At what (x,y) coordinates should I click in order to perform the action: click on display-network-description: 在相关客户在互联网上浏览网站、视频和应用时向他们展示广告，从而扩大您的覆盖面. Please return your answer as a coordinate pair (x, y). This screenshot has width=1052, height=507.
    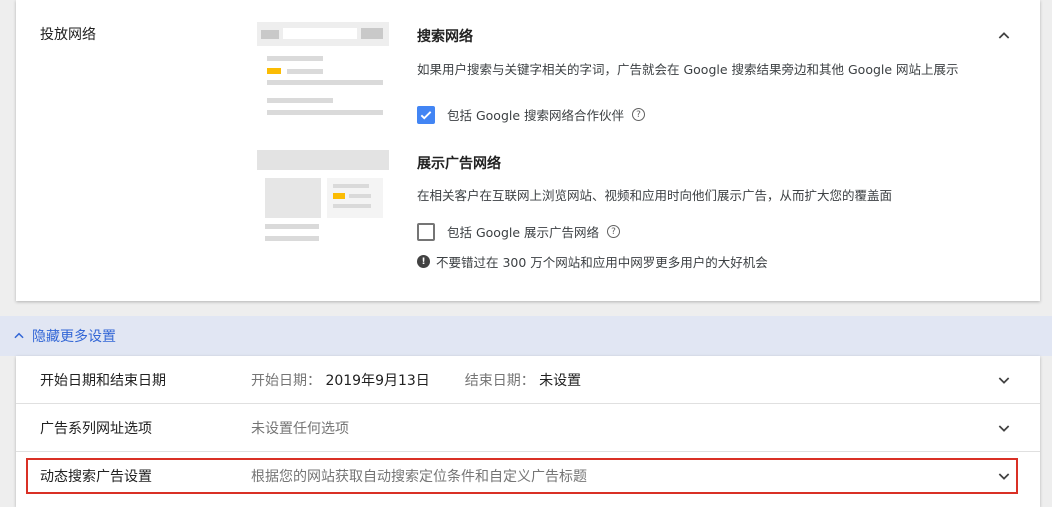
    Looking at the image, I should click on (655, 195).